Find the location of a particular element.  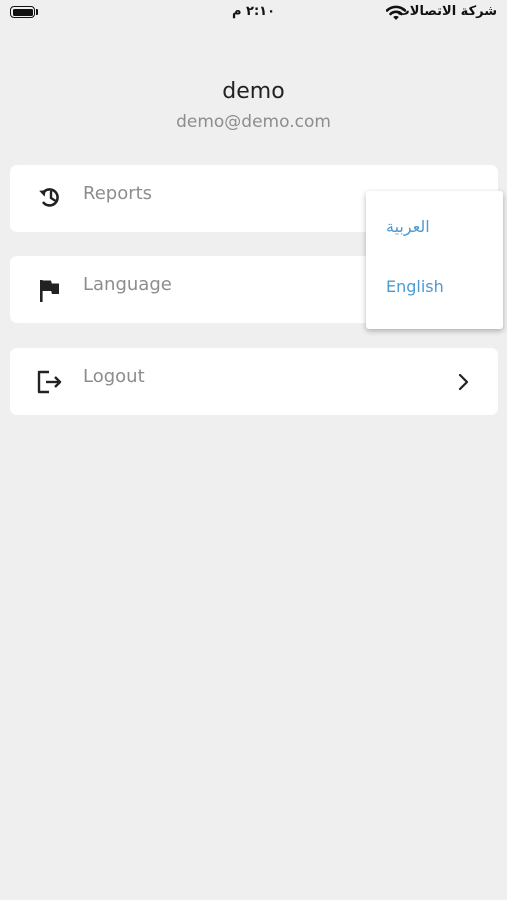

menu-item-logout: Logout is located at coordinates (254, 381).